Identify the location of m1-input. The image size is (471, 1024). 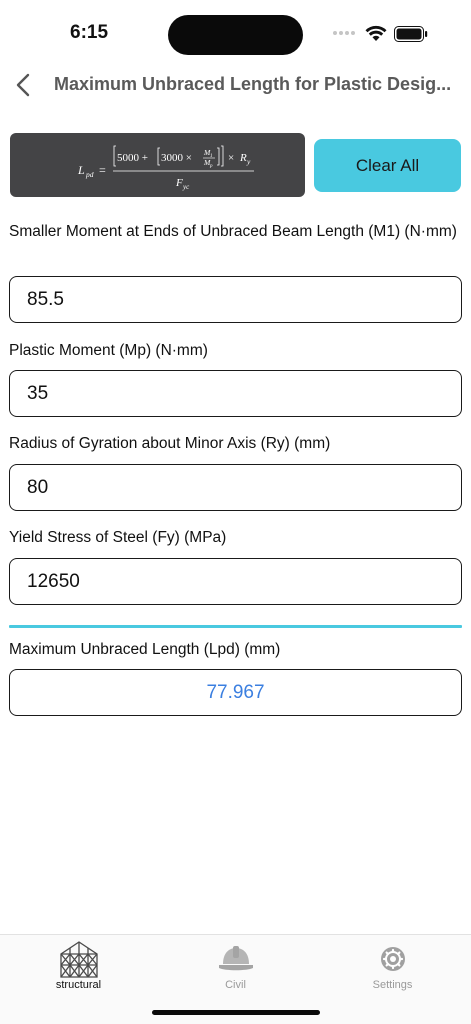
(235, 299).